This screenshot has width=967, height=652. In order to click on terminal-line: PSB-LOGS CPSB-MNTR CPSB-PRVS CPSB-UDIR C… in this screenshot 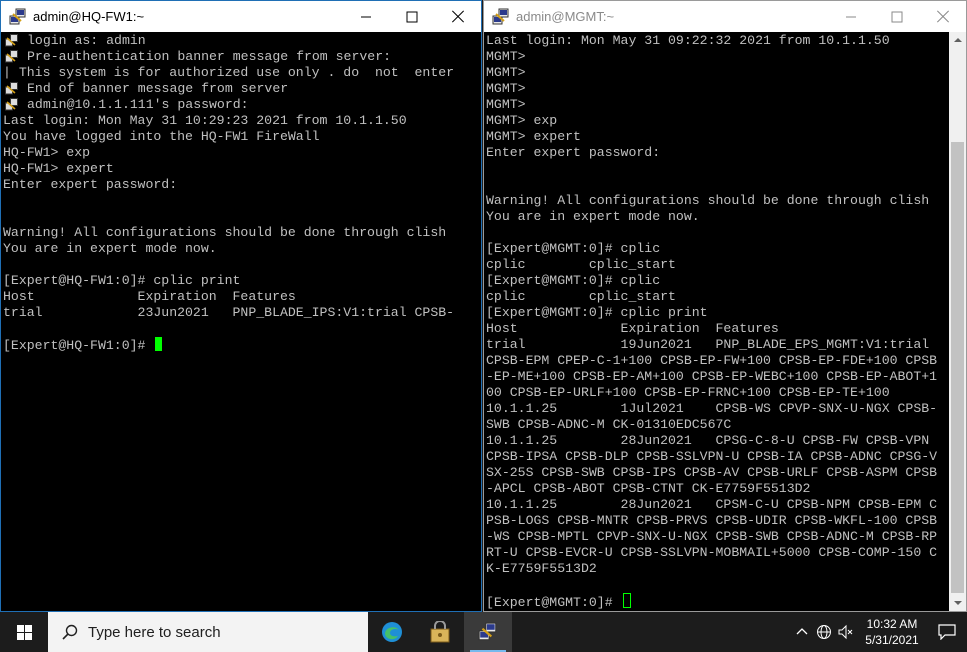, I will do `click(712, 520)`.